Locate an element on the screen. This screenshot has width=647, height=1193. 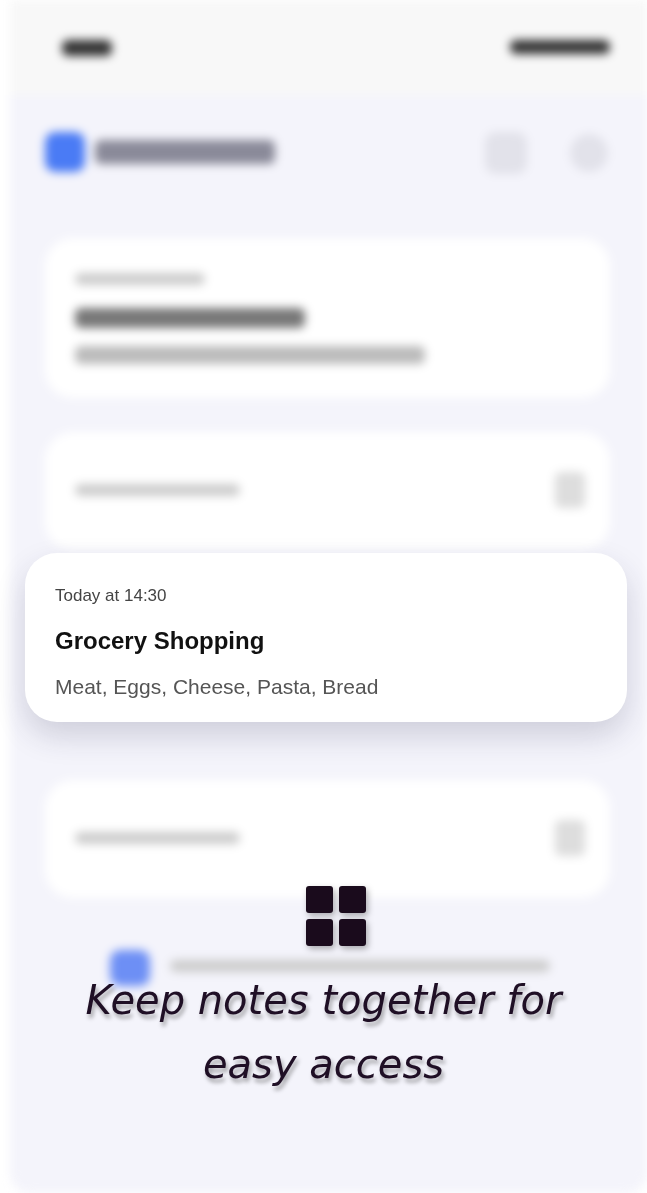
note-preview: Meat, Eggs, Cheese, Pasta, Bread is located at coordinates (217, 686).